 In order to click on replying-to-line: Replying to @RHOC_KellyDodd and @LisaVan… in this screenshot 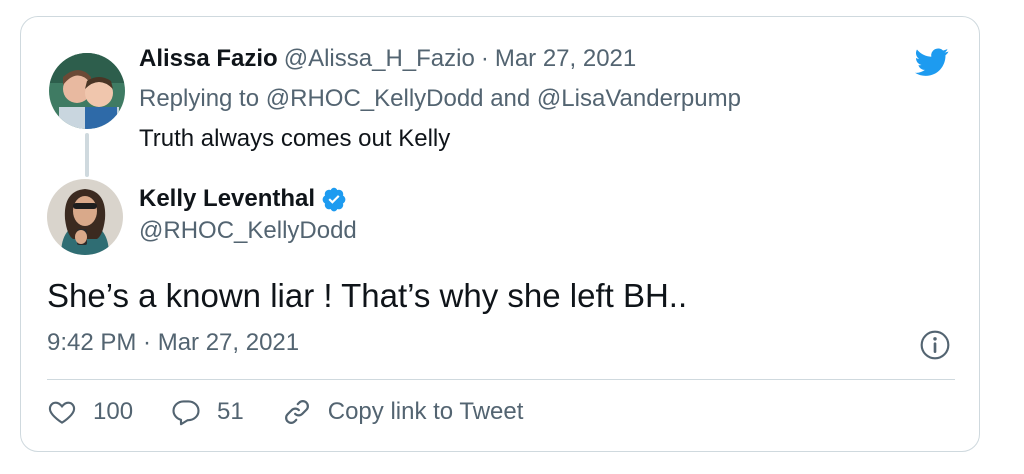, I will do `click(440, 99)`.